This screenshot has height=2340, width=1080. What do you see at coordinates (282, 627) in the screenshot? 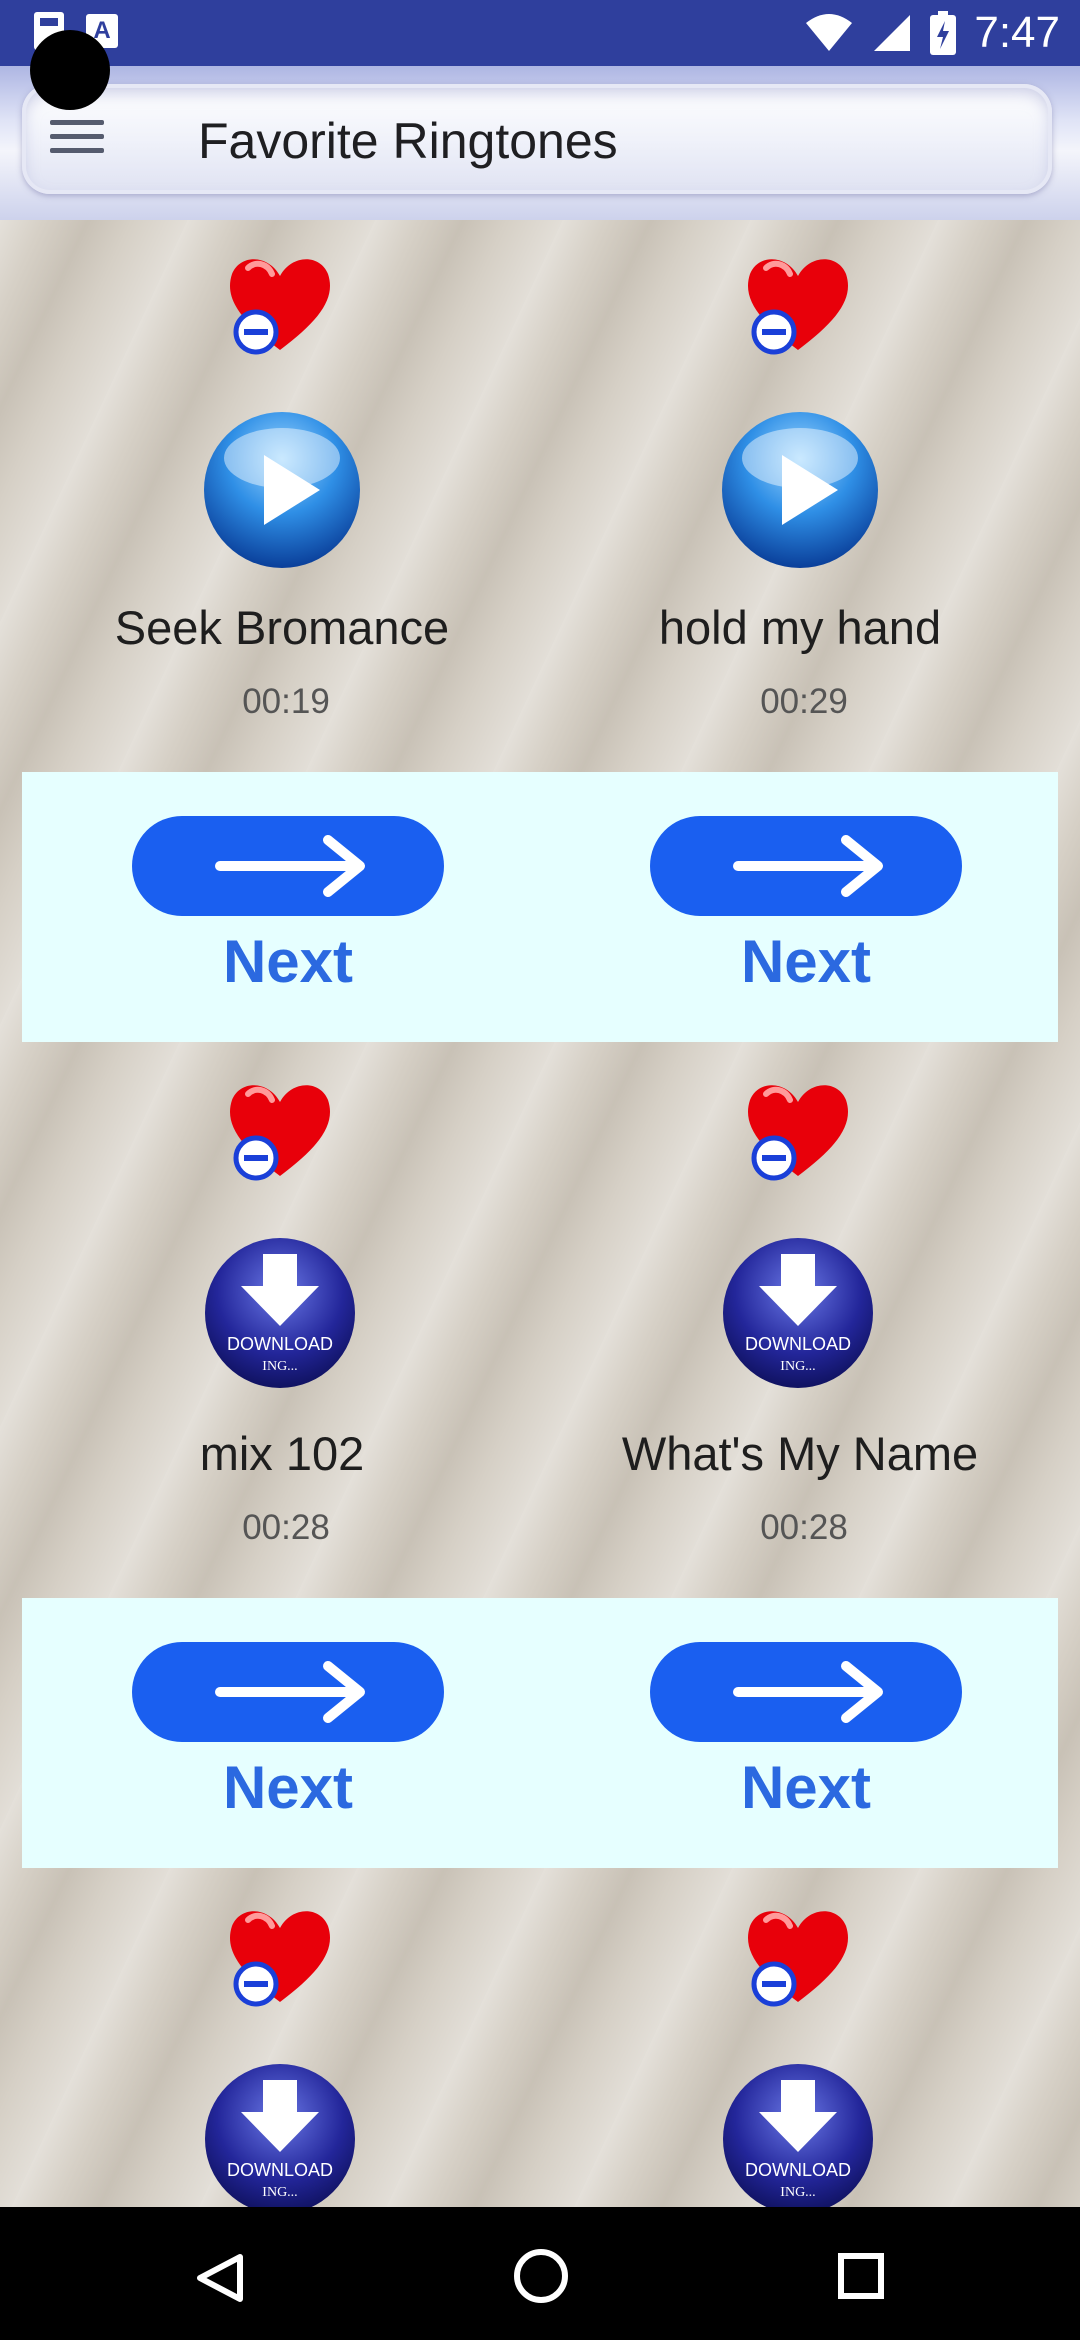
I see `ringtone-title: Seek Bromance` at bounding box center [282, 627].